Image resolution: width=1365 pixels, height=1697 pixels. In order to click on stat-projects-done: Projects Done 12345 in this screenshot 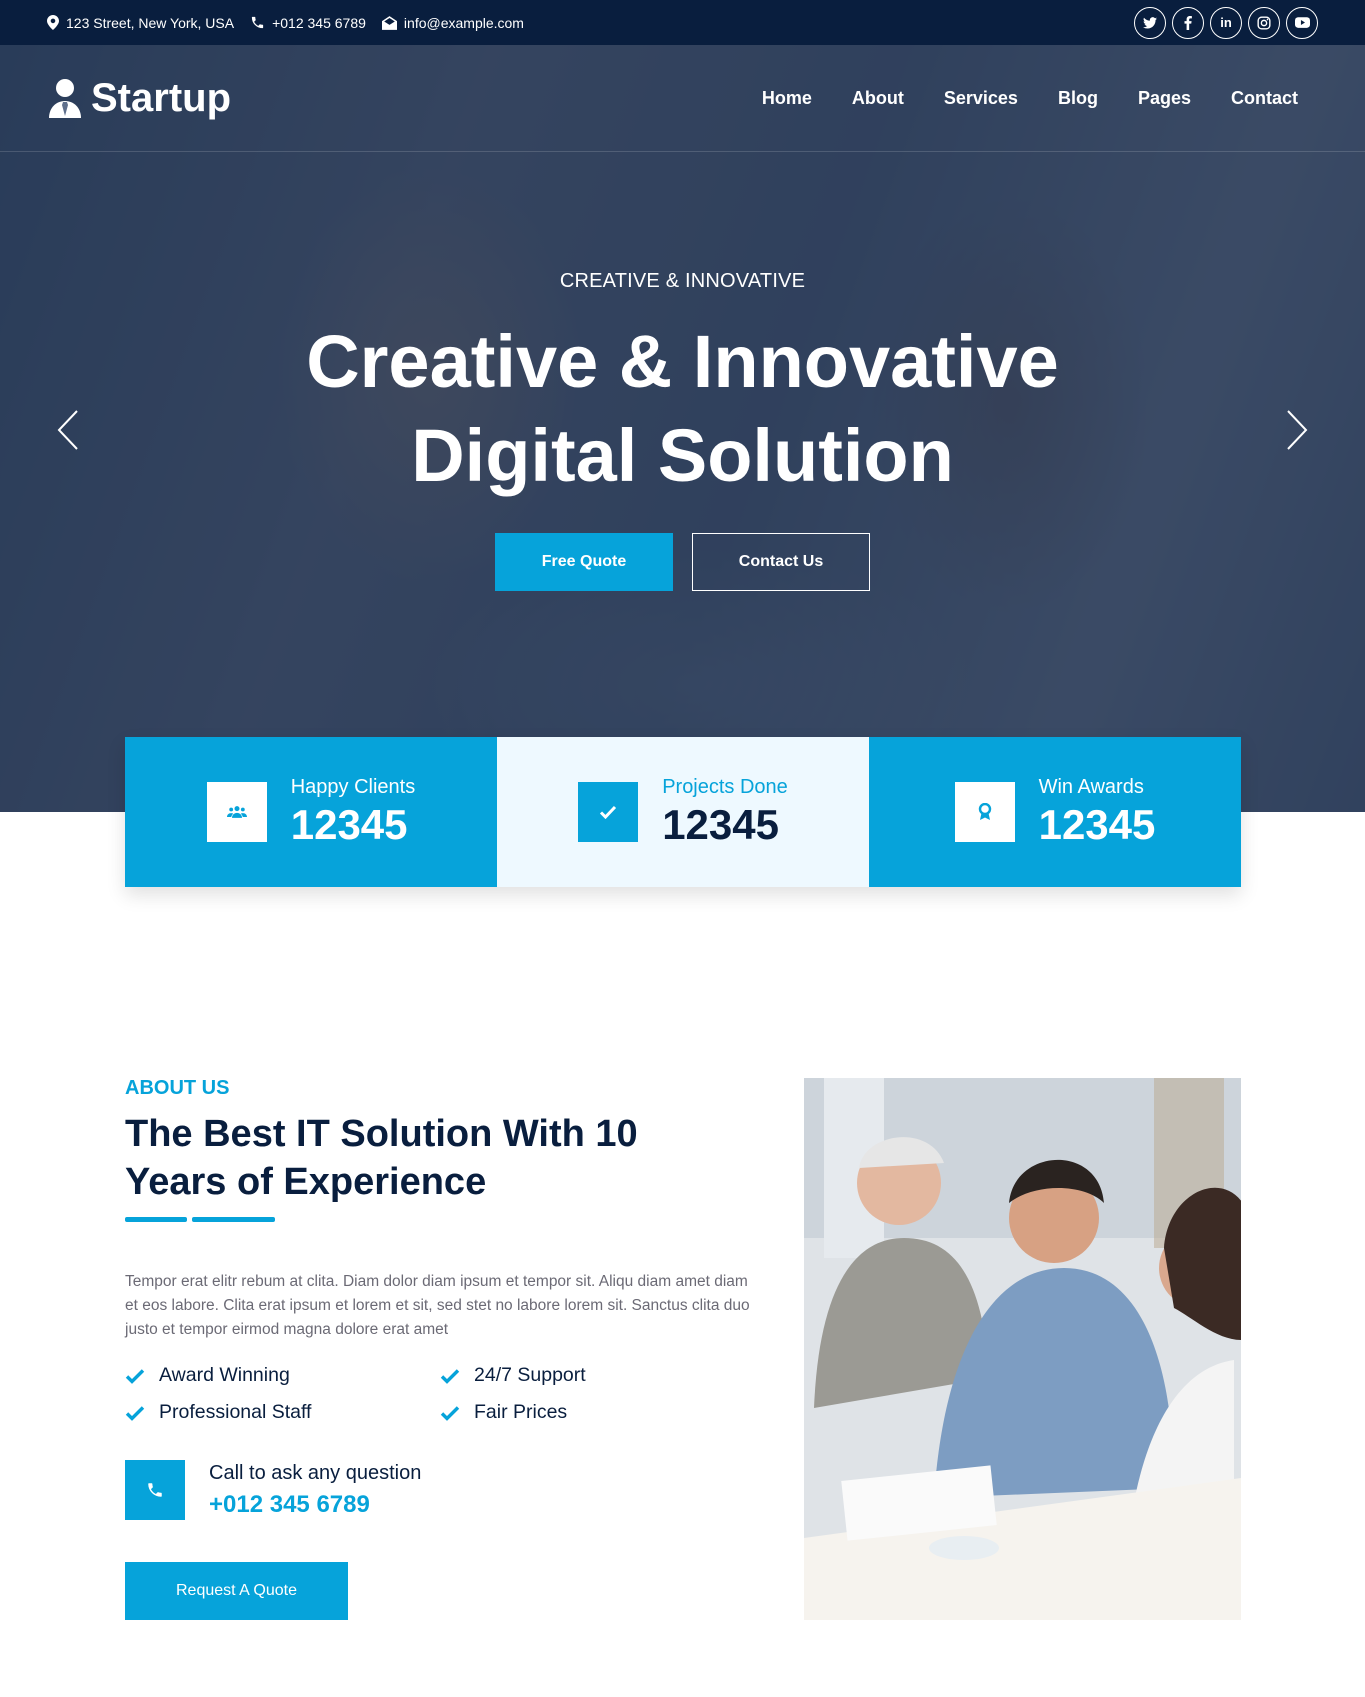, I will do `click(683, 812)`.